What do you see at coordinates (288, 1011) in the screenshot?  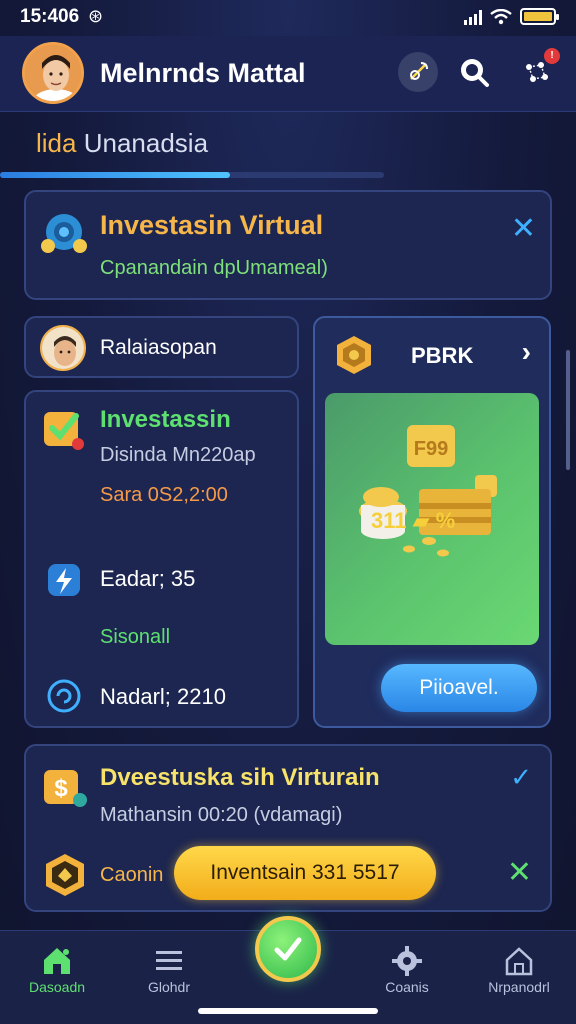 I see `home-indicator` at bounding box center [288, 1011].